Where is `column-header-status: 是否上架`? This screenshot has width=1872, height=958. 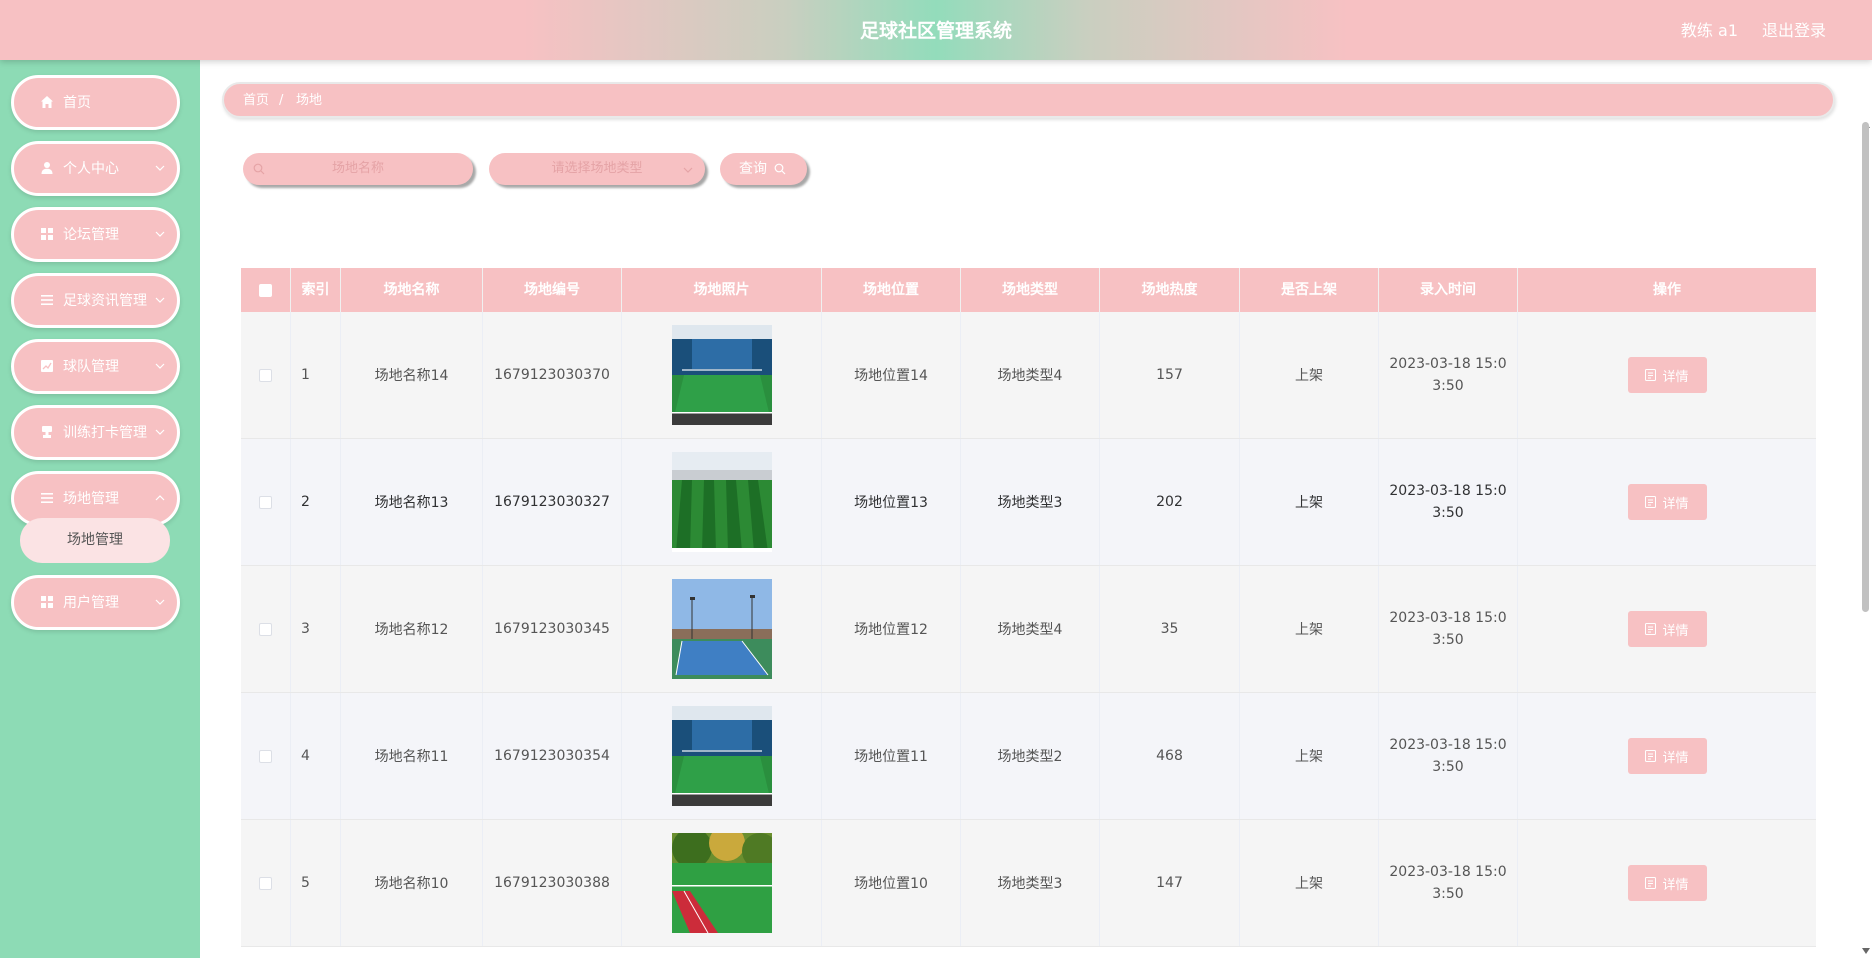 column-header-status: 是否上架 is located at coordinates (1309, 290).